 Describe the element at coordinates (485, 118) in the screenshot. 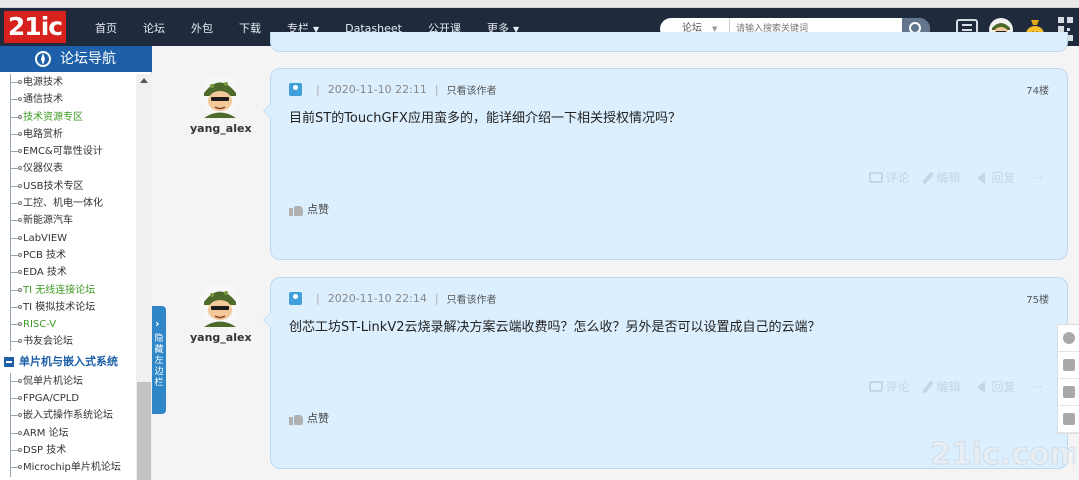

I see `post-content: 目前ST的TouchGFX应用蛮多的，能详细介绍一下相关授权情况吗？` at that location.